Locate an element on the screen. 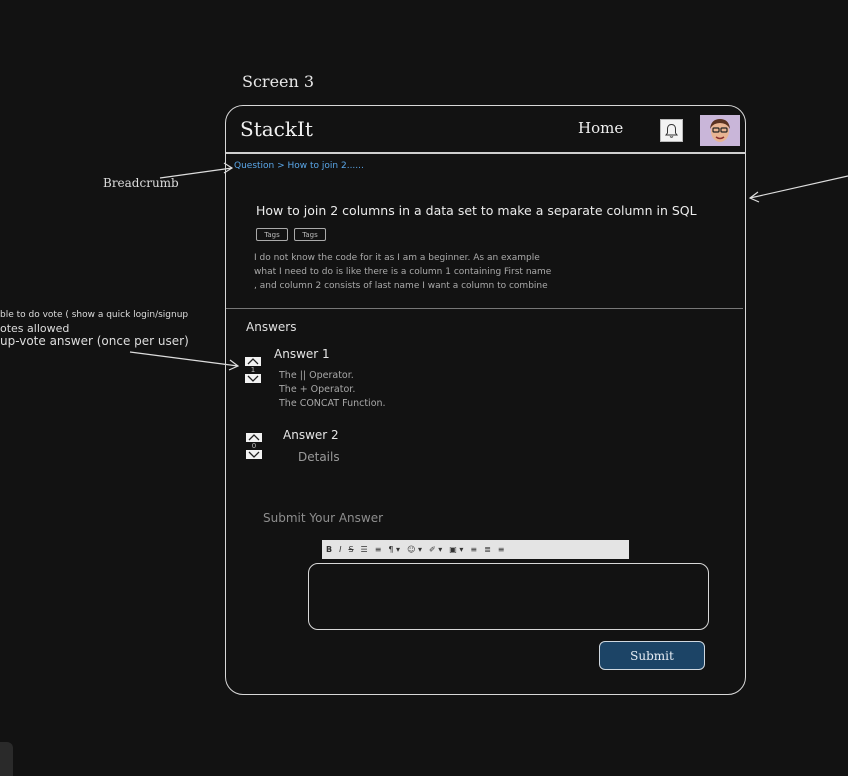  vote-count: 1 is located at coordinates (253, 370).